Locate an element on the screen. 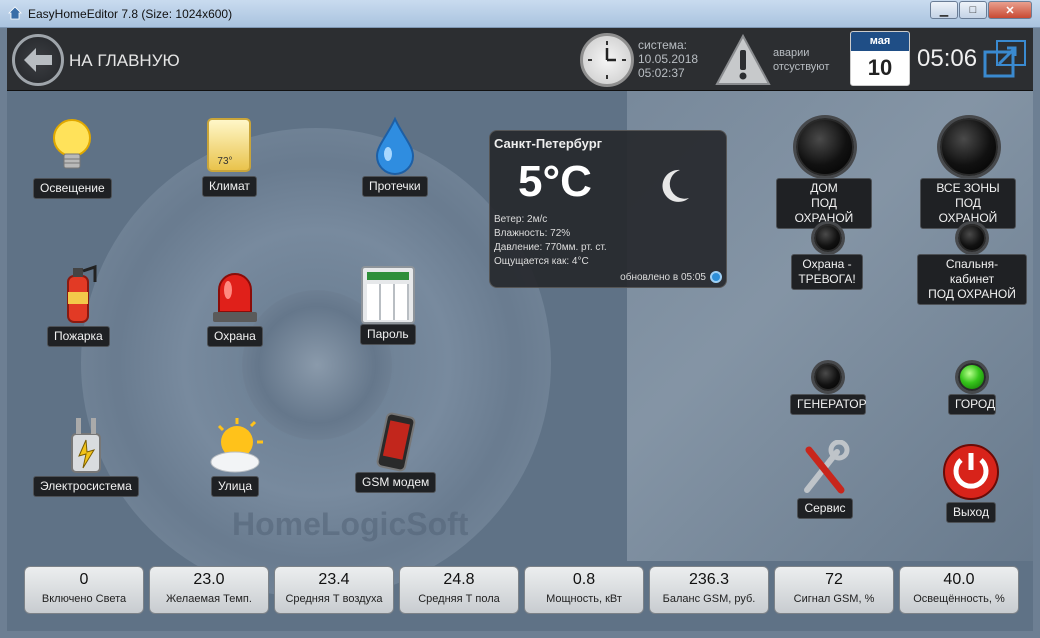 Image resolution: width=1040 pixels, height=638 pixels. alarm-status-line2: отсуствуют is located at coordinates (801, 67).